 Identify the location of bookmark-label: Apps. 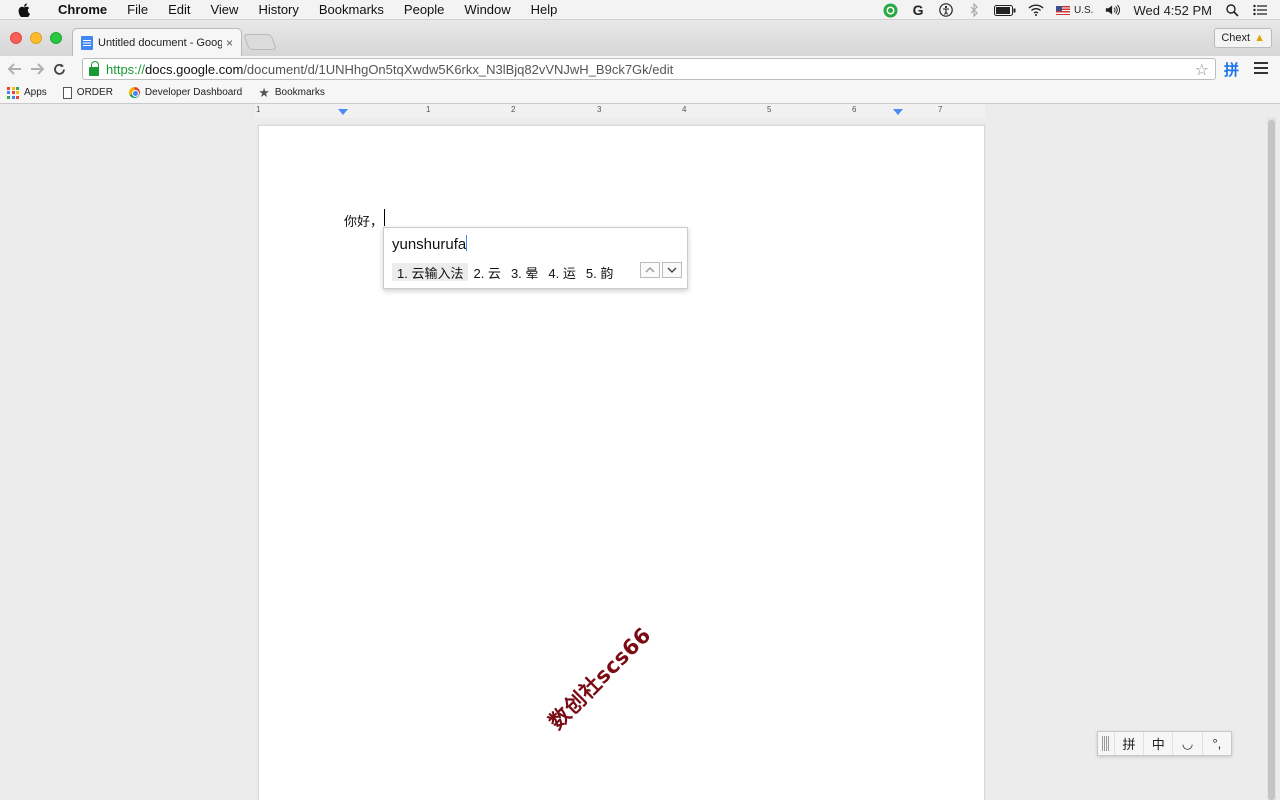
(35, 92).